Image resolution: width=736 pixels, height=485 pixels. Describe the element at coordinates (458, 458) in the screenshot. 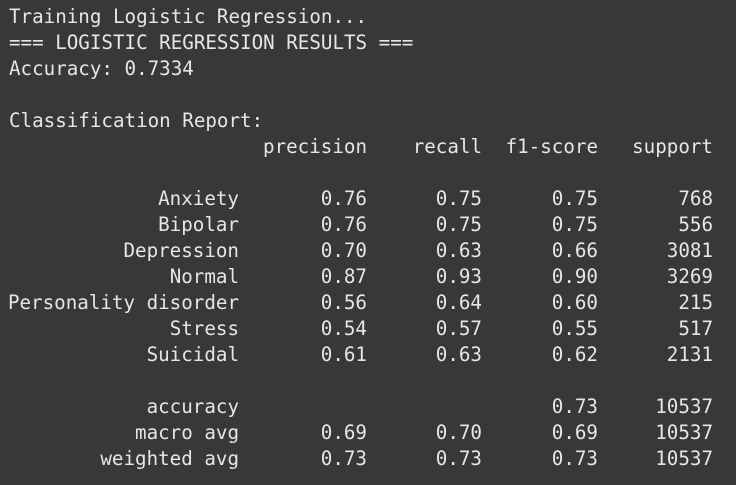

I see `summary-recall: 0.73` at that location.